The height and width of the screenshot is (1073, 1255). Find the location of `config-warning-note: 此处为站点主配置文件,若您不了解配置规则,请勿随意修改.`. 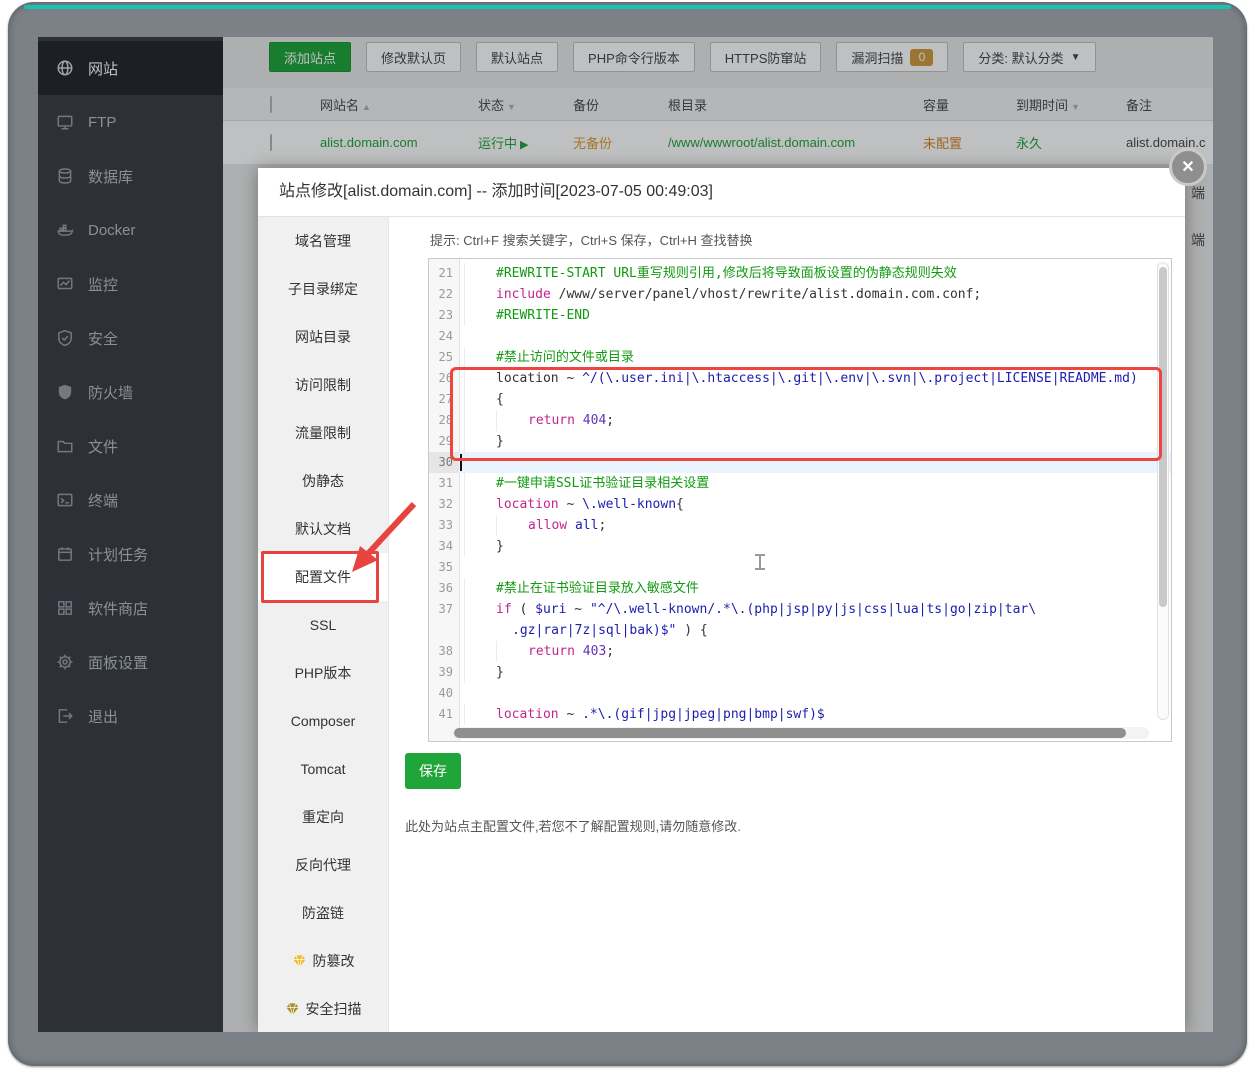

config-warning-note: 此处为站点主配置文件,若您不了解配置规则,请勿随意修改. is located at coordinates (573, 826).